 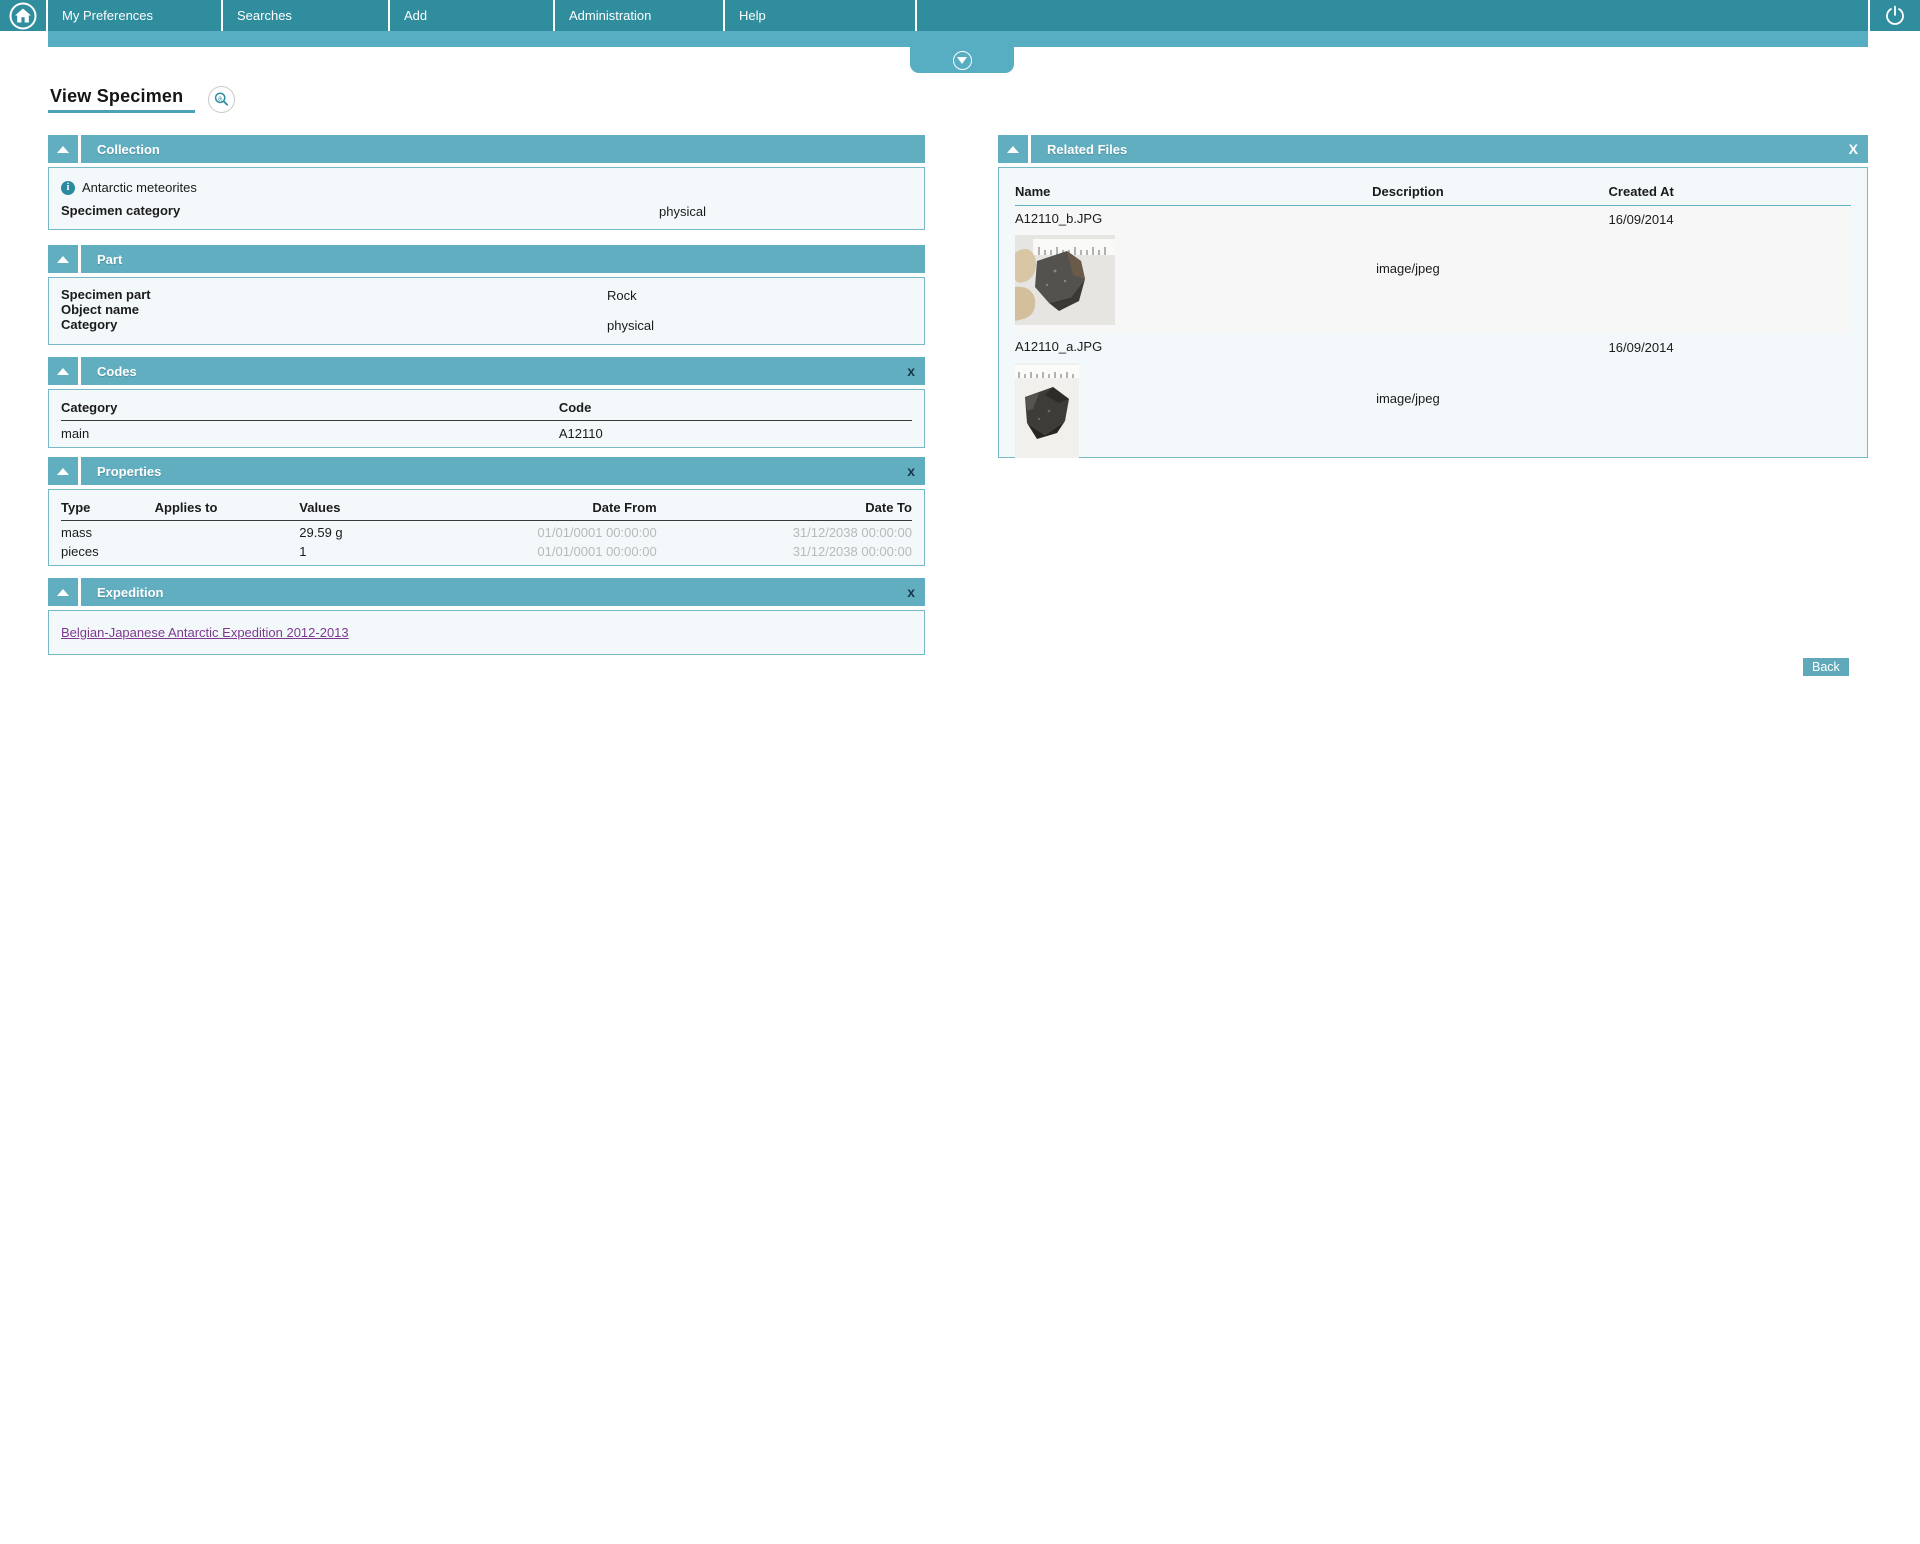 I want to click on specimen-part-label: Specimen part, so click(x=106, y=294).